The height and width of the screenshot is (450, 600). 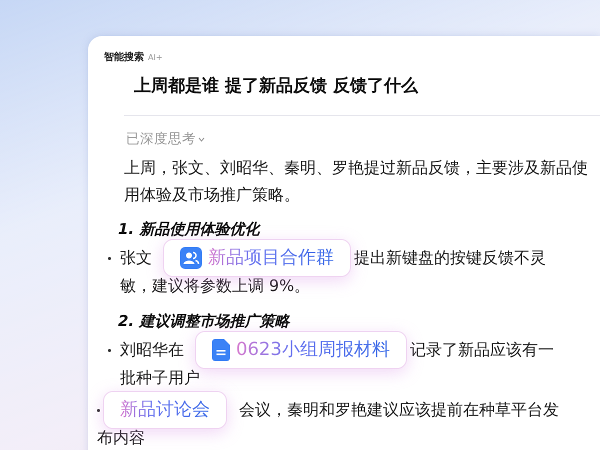 What do you see at coordinates (201, 139) in the screenshot?
I see `caret-icon` at bounding box center [201, 139].